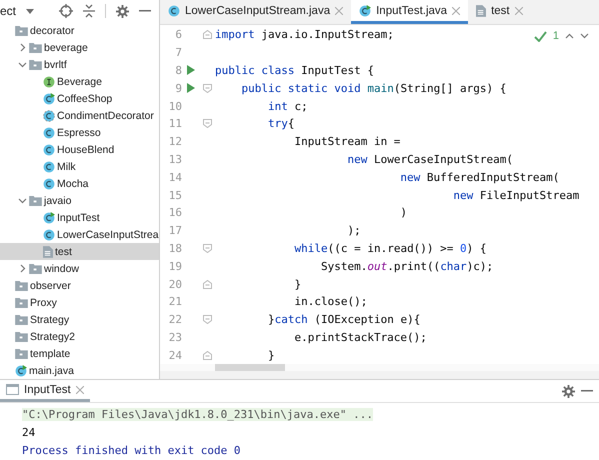 This screenshot has height=460, width=599. I want to click on code-line: e.printStackTrace();, so click(360, 337).